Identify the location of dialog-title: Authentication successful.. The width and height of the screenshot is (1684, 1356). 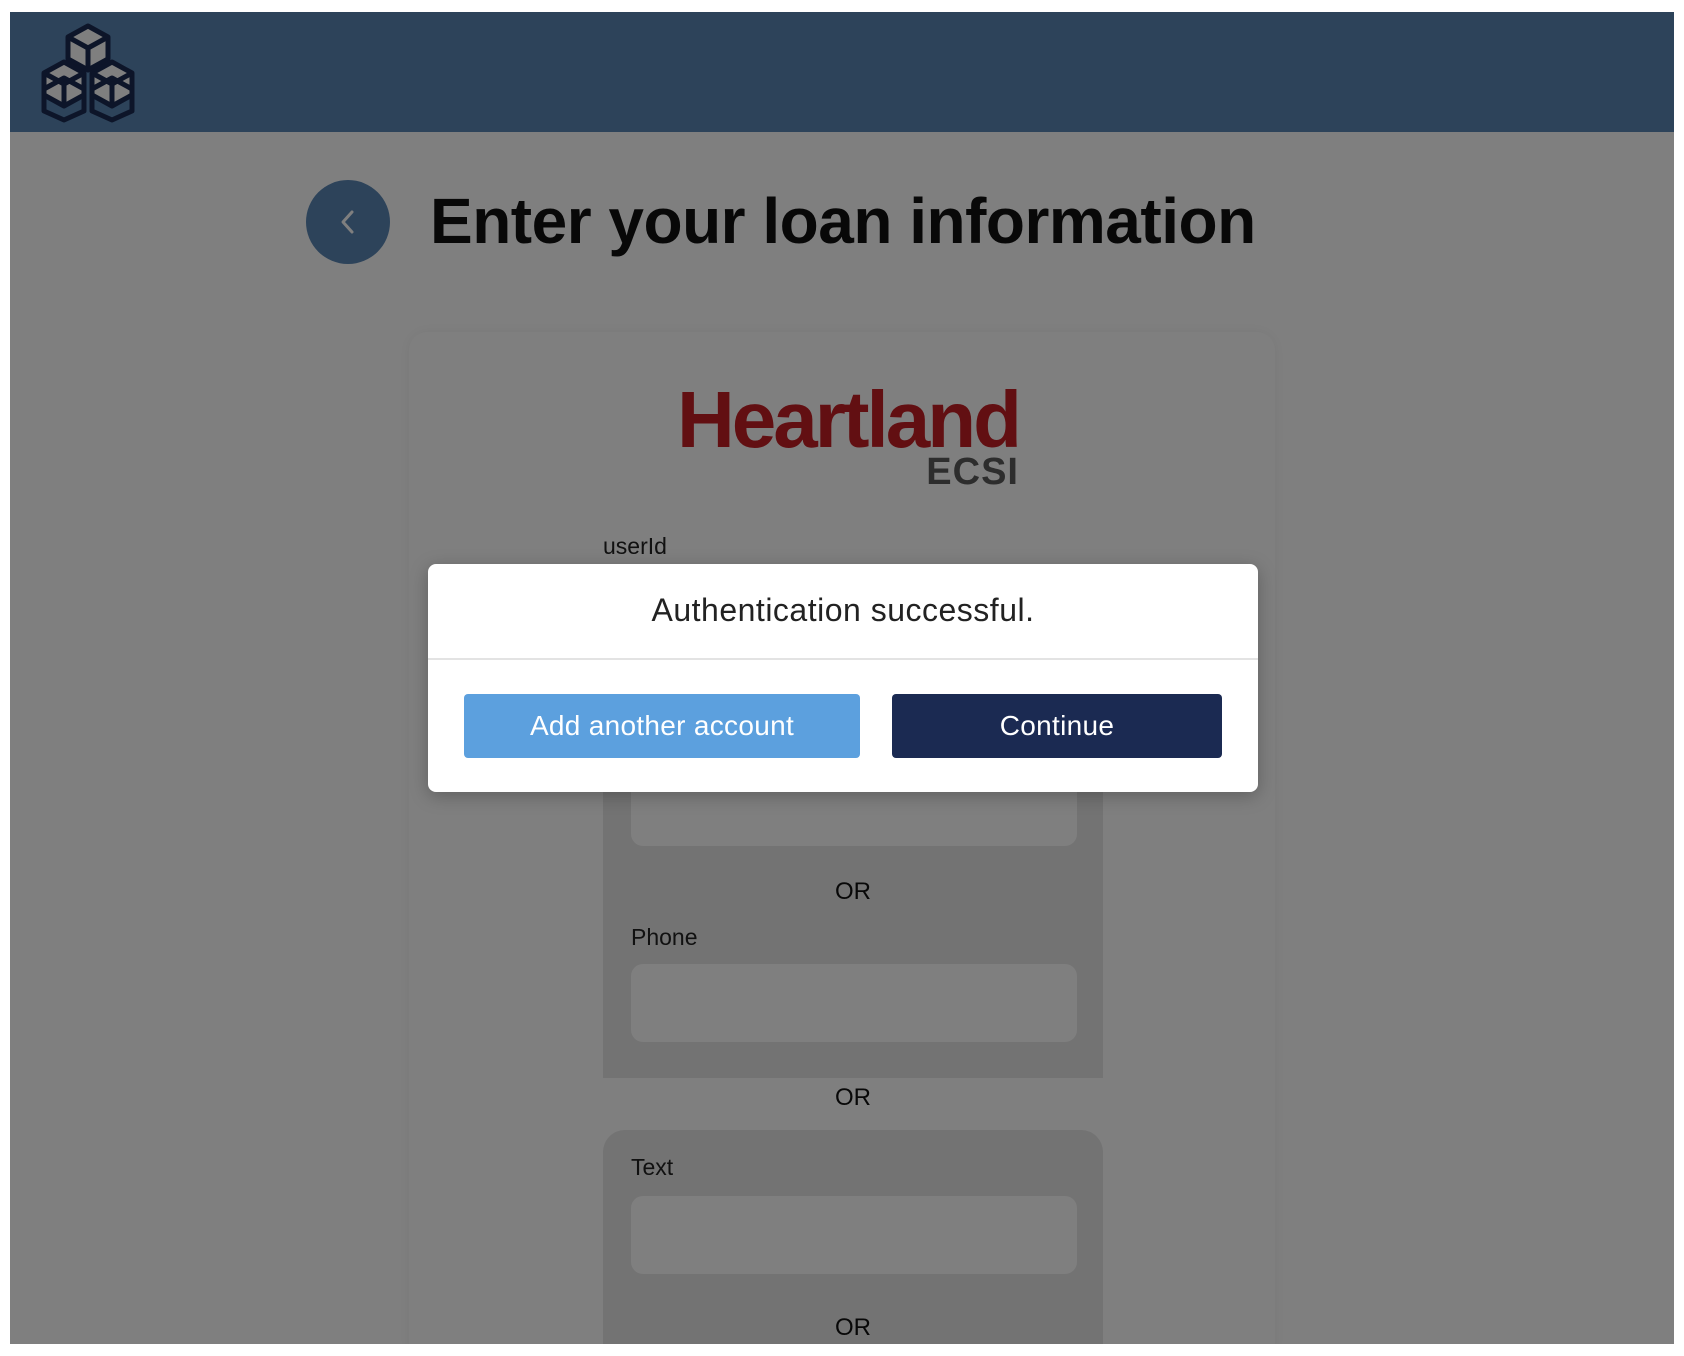
(843, 610).